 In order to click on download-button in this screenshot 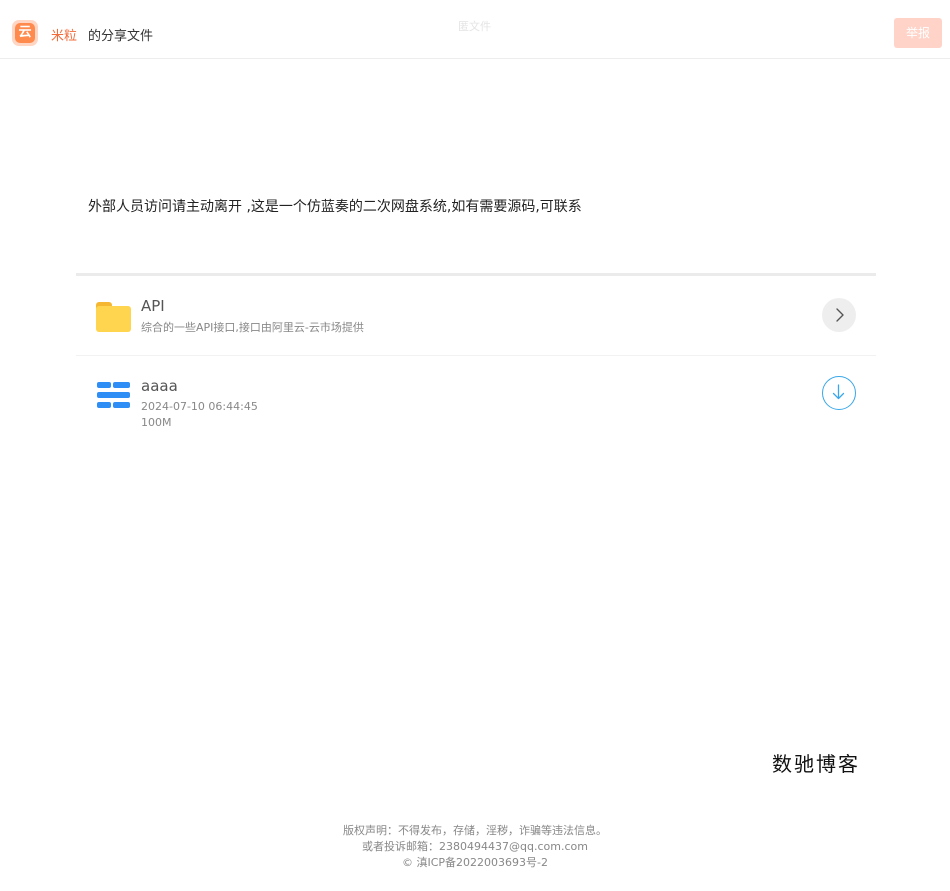, I will do `click(839, 393)`.